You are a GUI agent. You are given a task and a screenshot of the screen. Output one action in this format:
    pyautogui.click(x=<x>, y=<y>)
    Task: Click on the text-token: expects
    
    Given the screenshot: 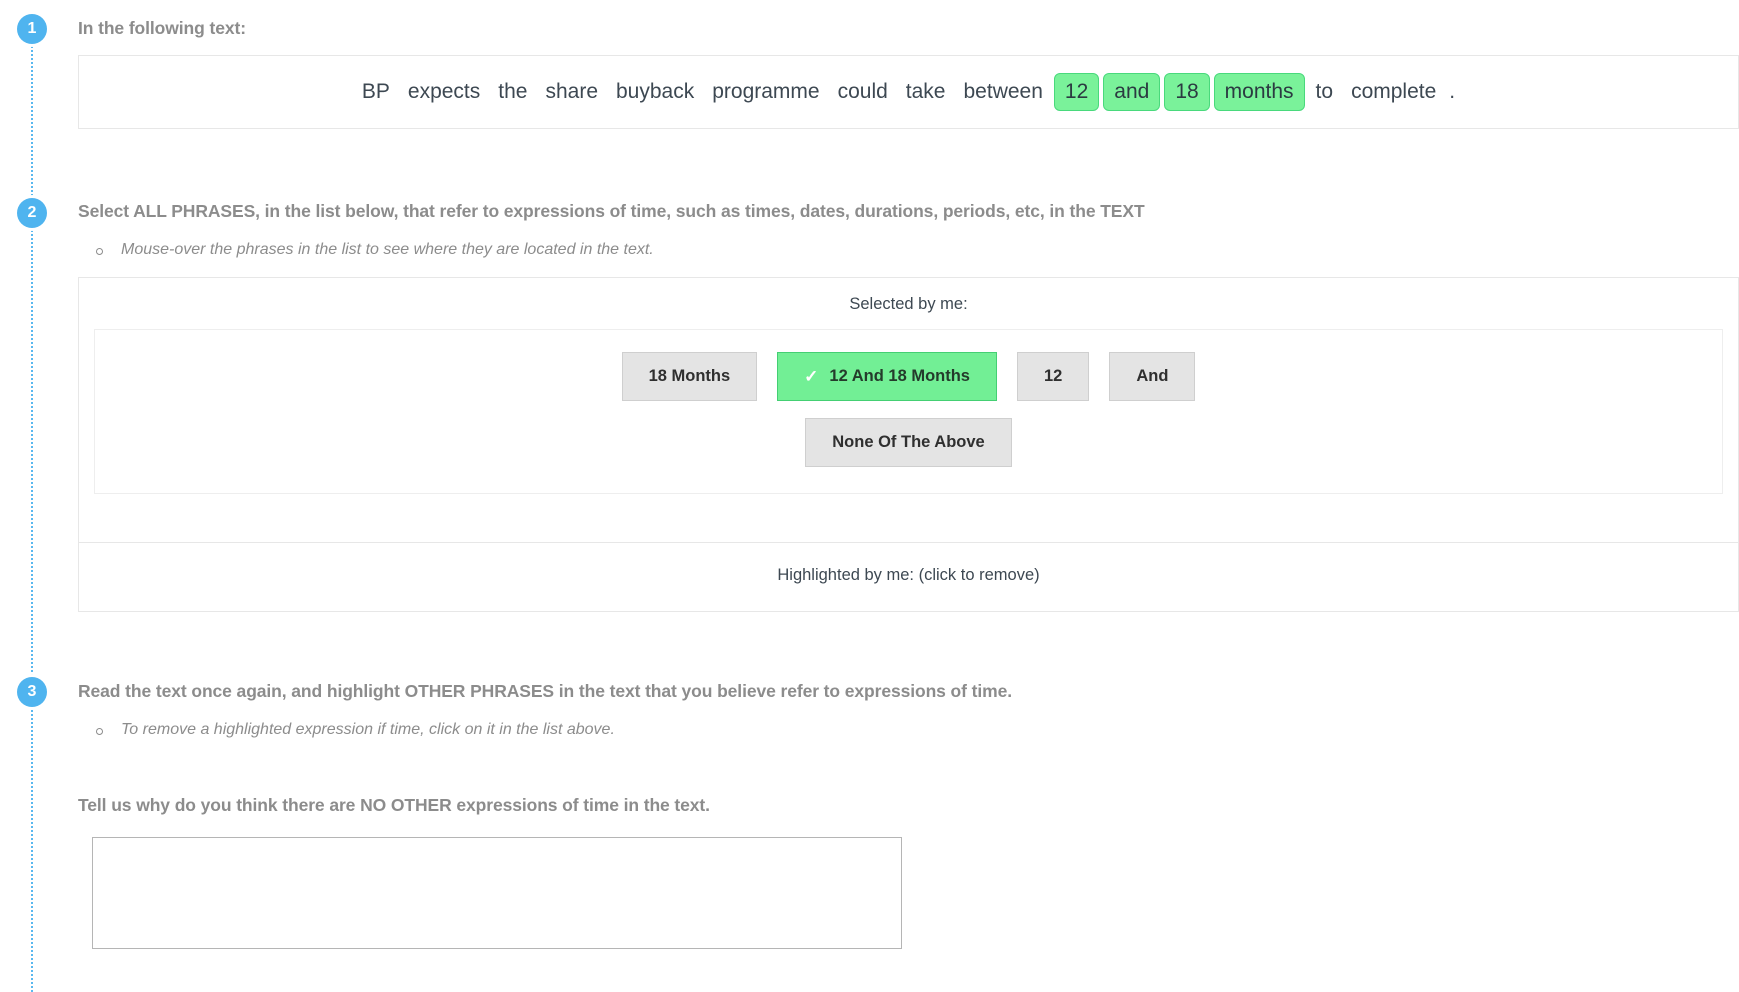 What is the action you would take?
    pyautogui.click(x=444, y=92)
    